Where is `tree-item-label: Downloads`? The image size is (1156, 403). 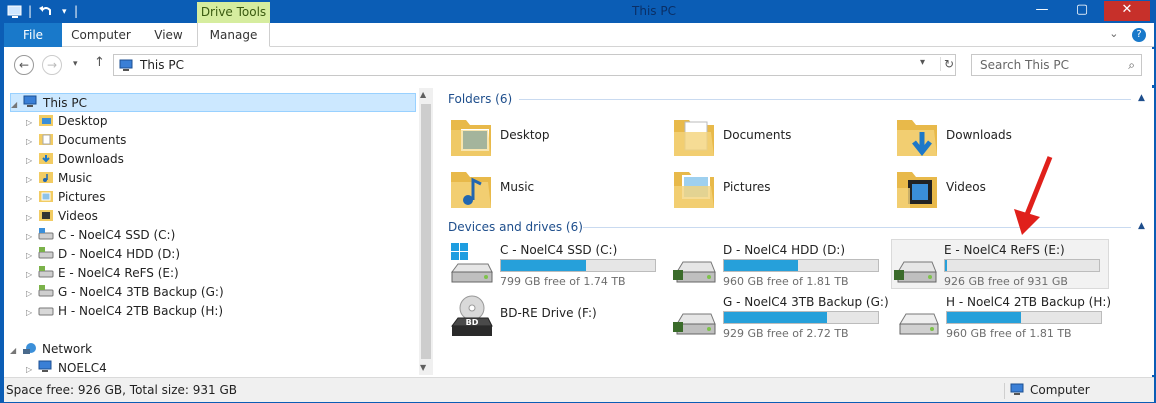
tree-item-label: Downloads is located at coordinates (91, 159).